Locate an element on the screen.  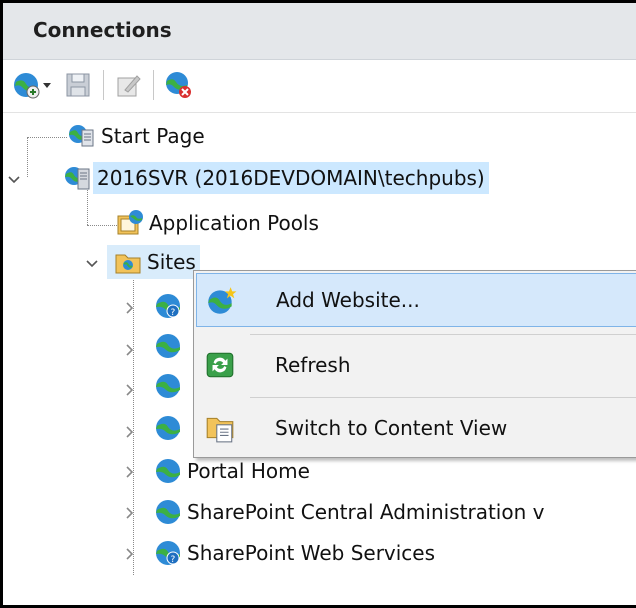
tree-item-site: SharePoint Central Administration v is located at coordinates (350, 512).